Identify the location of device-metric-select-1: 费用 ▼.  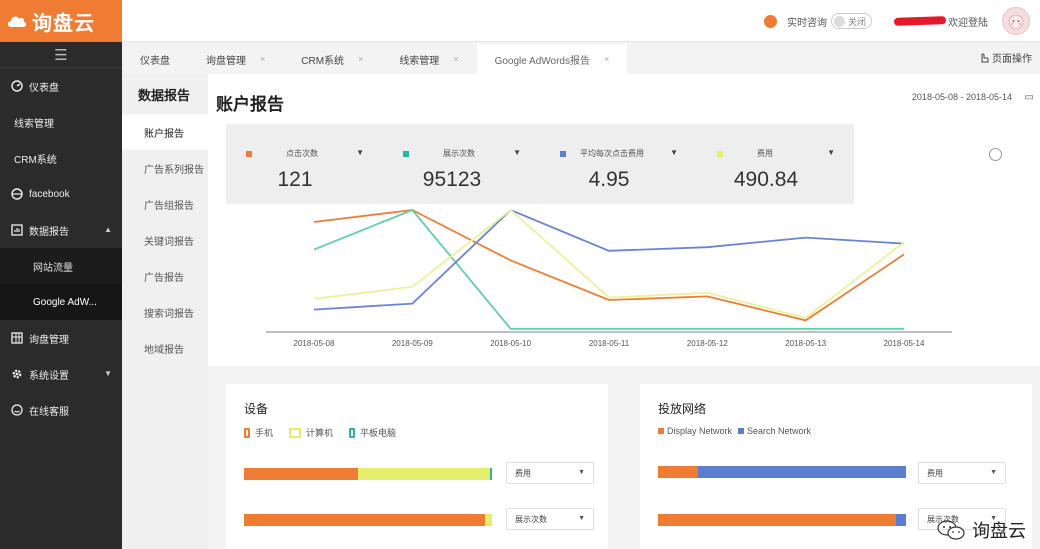
(550, 473).